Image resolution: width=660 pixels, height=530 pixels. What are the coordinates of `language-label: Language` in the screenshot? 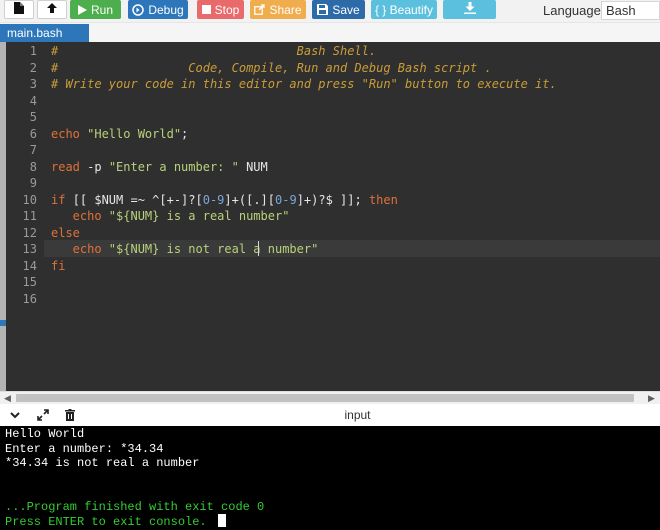 It's located at (572, 10).